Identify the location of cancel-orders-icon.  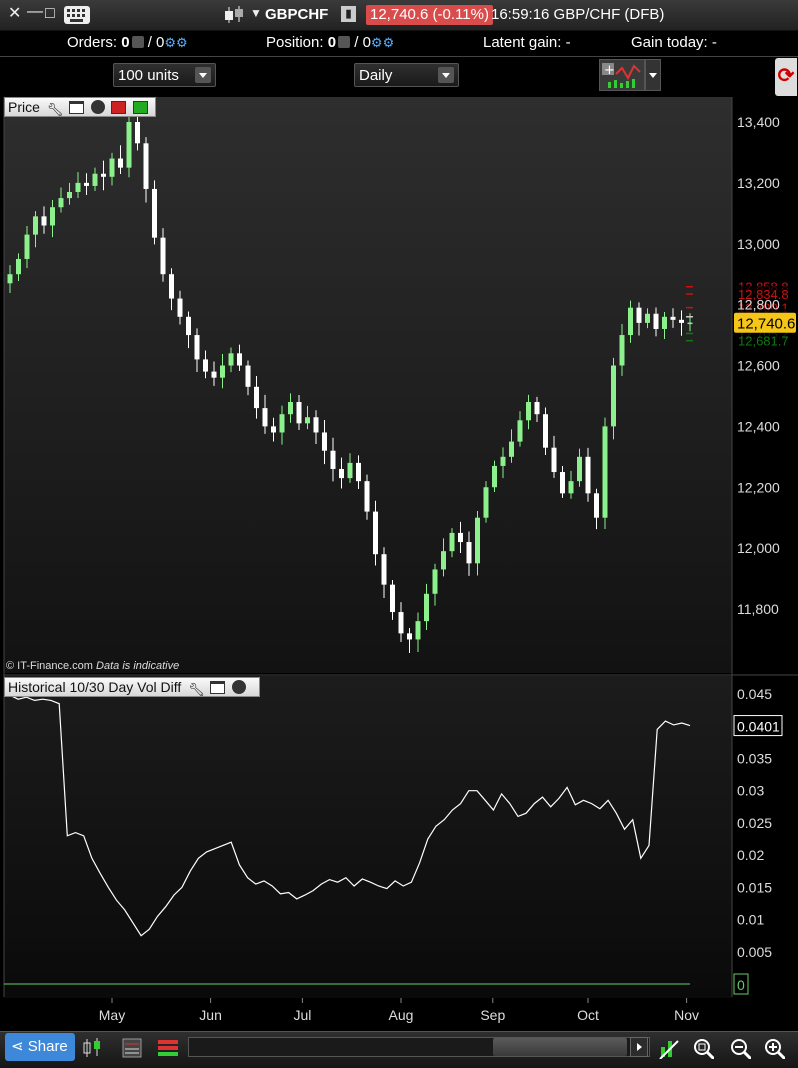
(137, 42).